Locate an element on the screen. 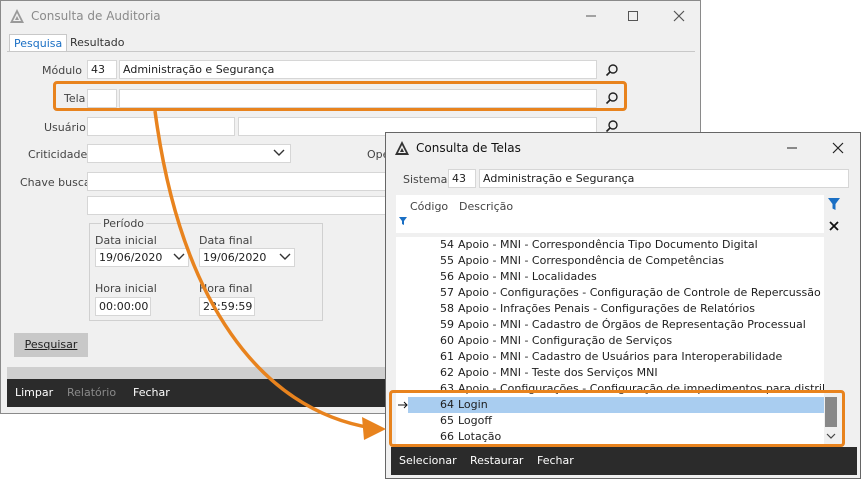 The height and width of the screenshot is (479, 861). data-final-label: Data final is located at coordinates (226, 240).